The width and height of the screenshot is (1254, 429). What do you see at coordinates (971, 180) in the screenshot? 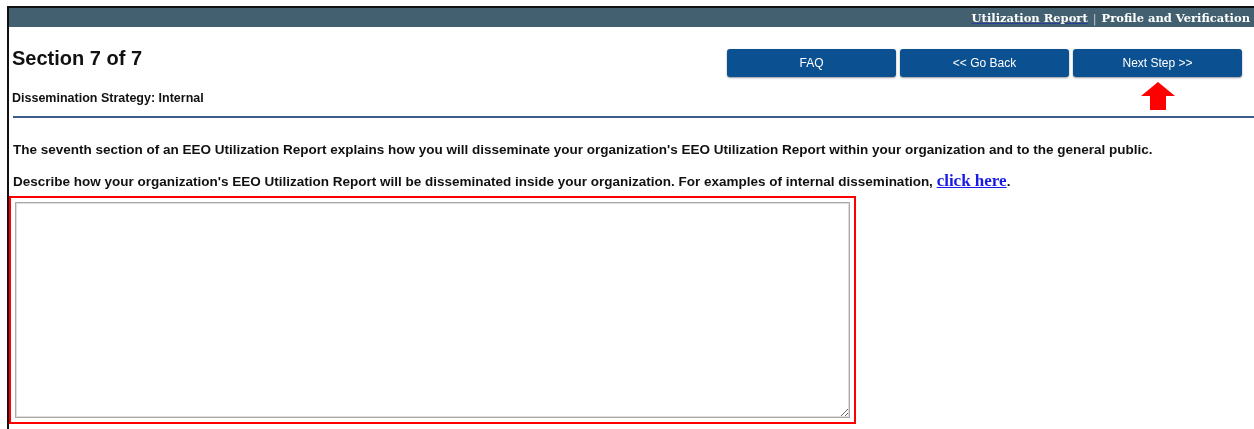
I see `help-link: click here` at bounding box center [971, 180].